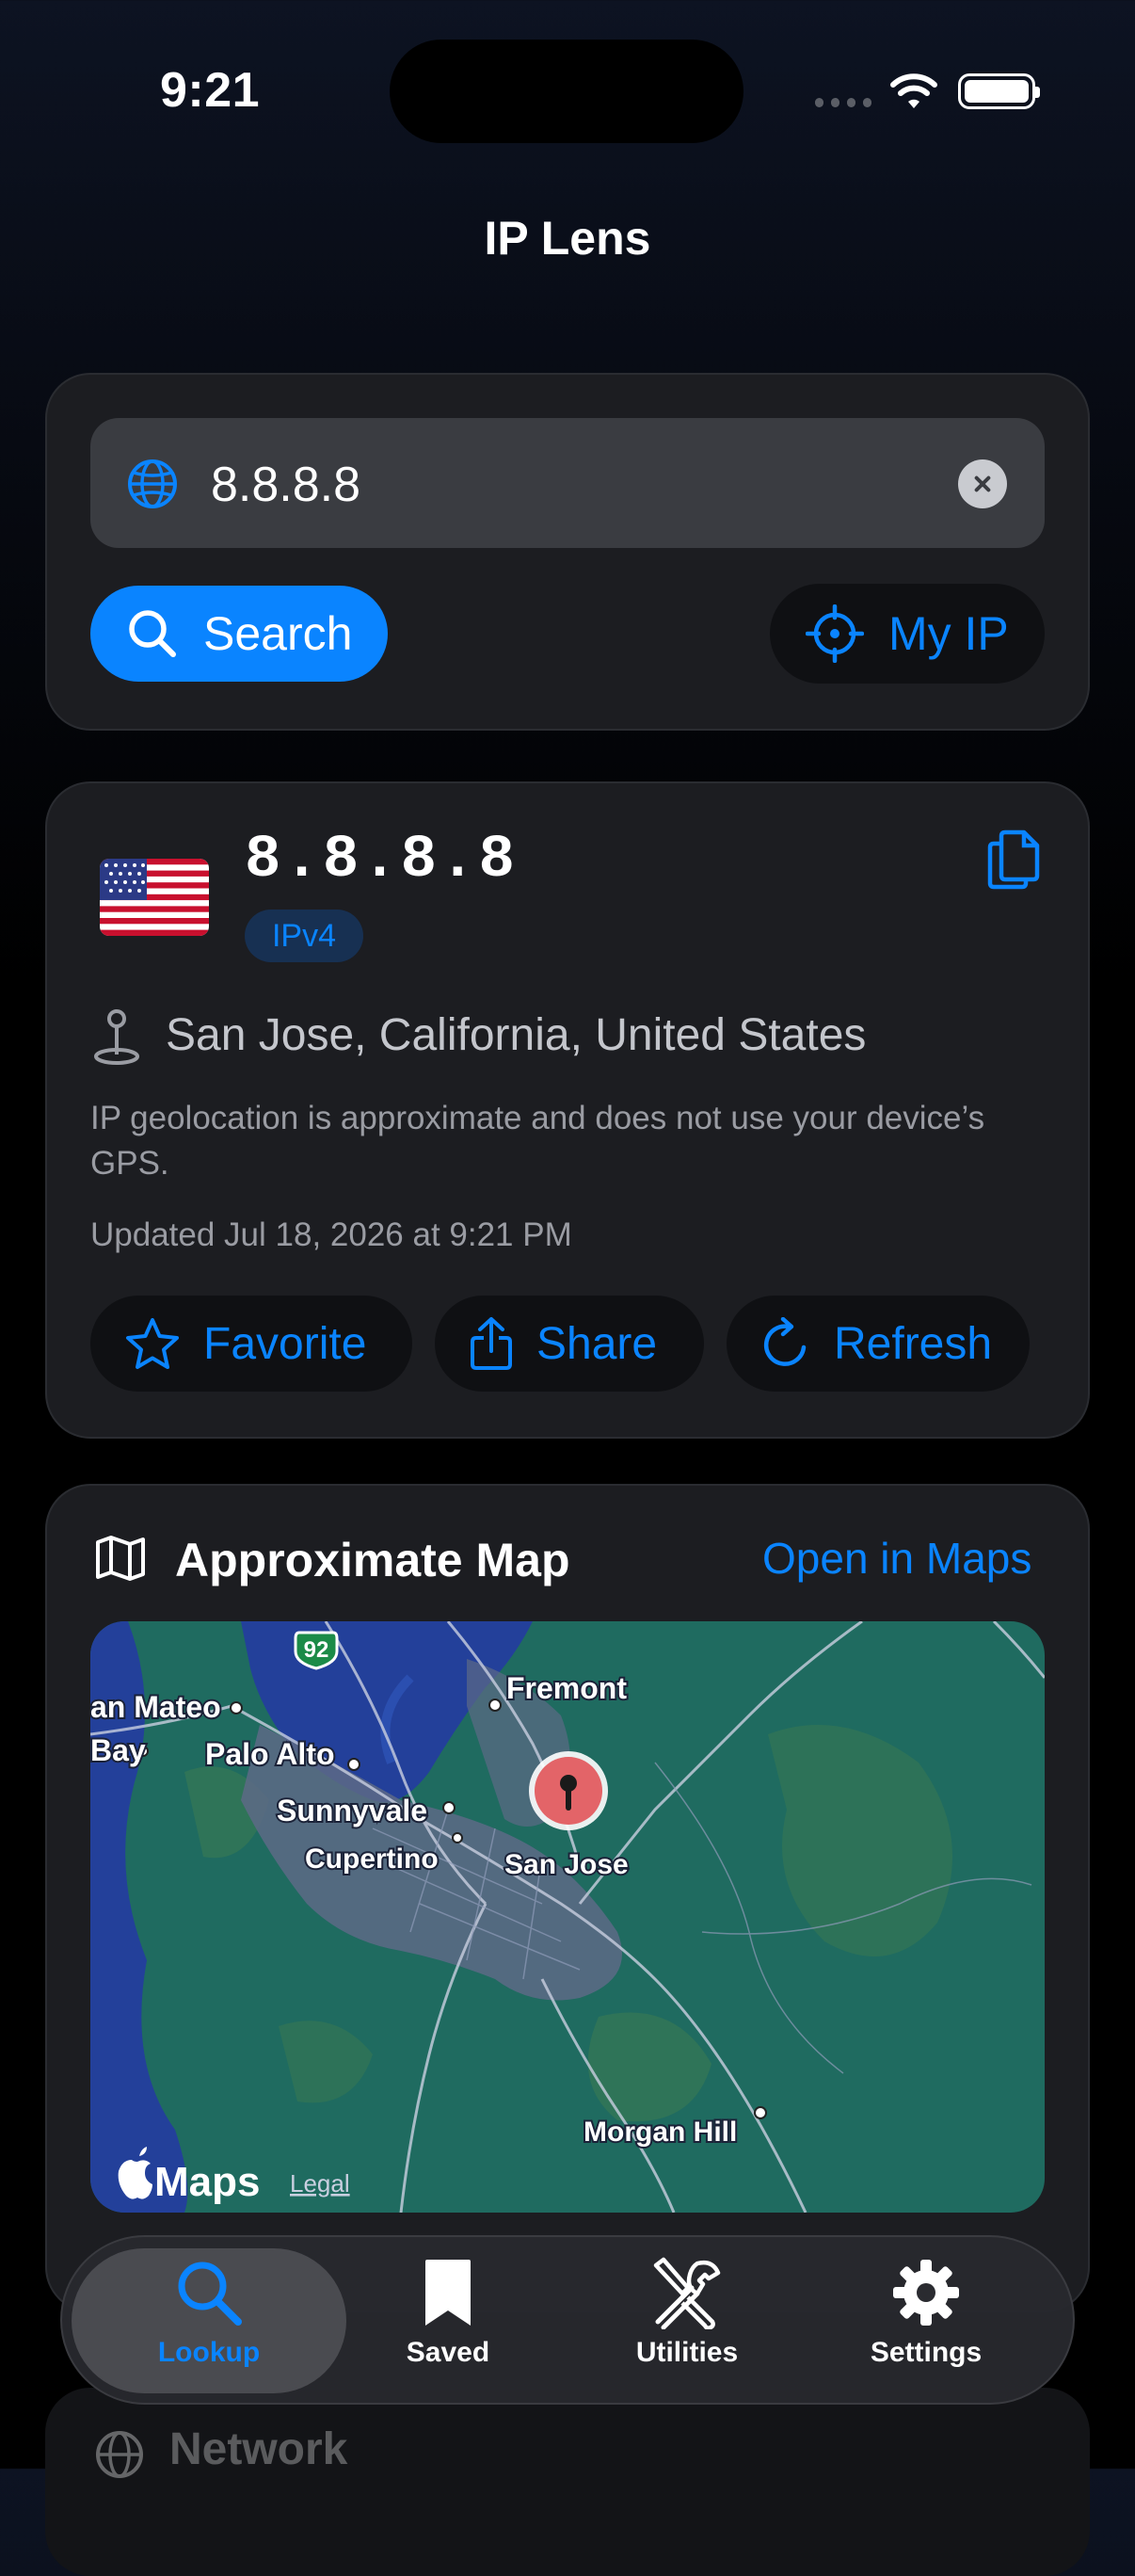 The height and width of the screenshot is (2576, 1135). Describe the element at coordinates (352, 1810) in the screenshot. I see `map-label-sunnyvale: Sunnyvale` at that location.